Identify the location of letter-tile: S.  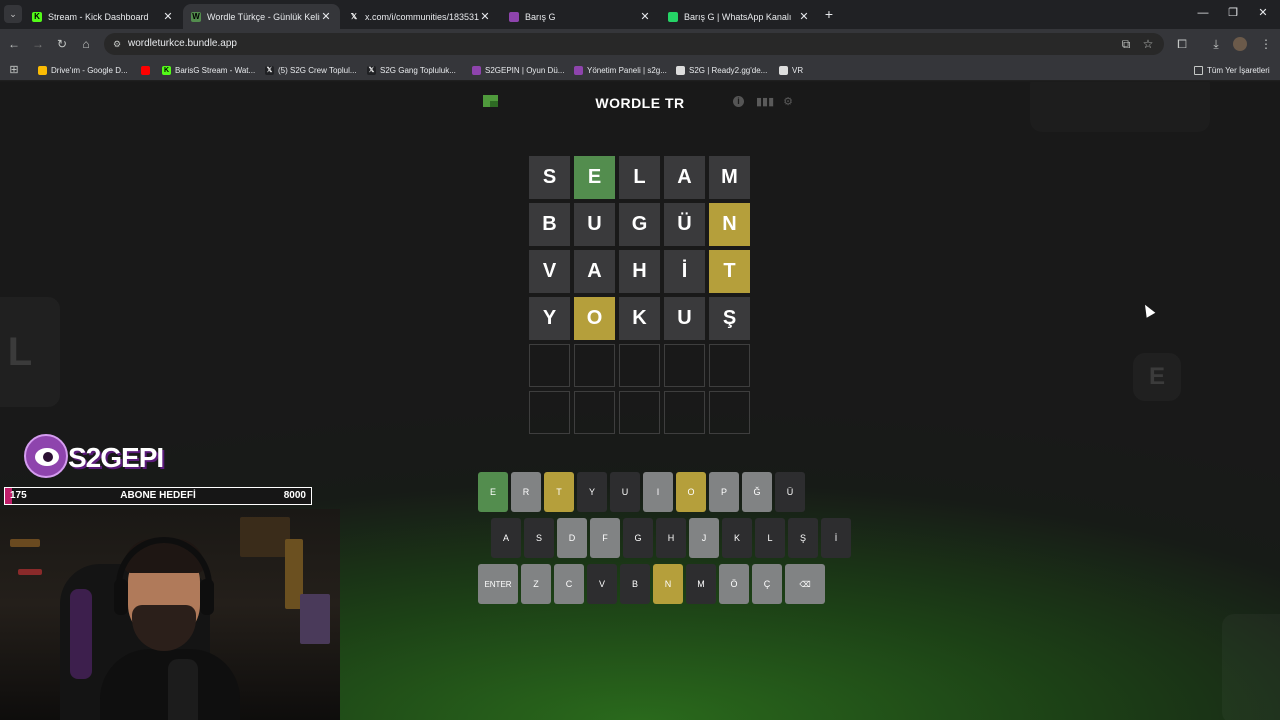
(549, 177).